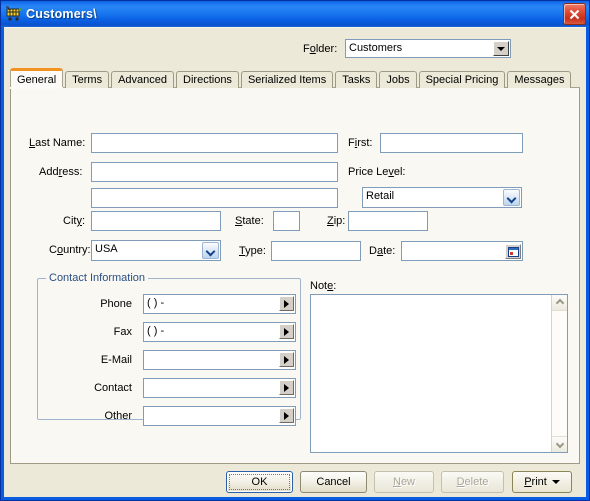 The width and height of the screenshot is (590, 501). Describe the element at coordinates (87, 79) in the screenshot. I see `tab-terms: Terms` at that location.